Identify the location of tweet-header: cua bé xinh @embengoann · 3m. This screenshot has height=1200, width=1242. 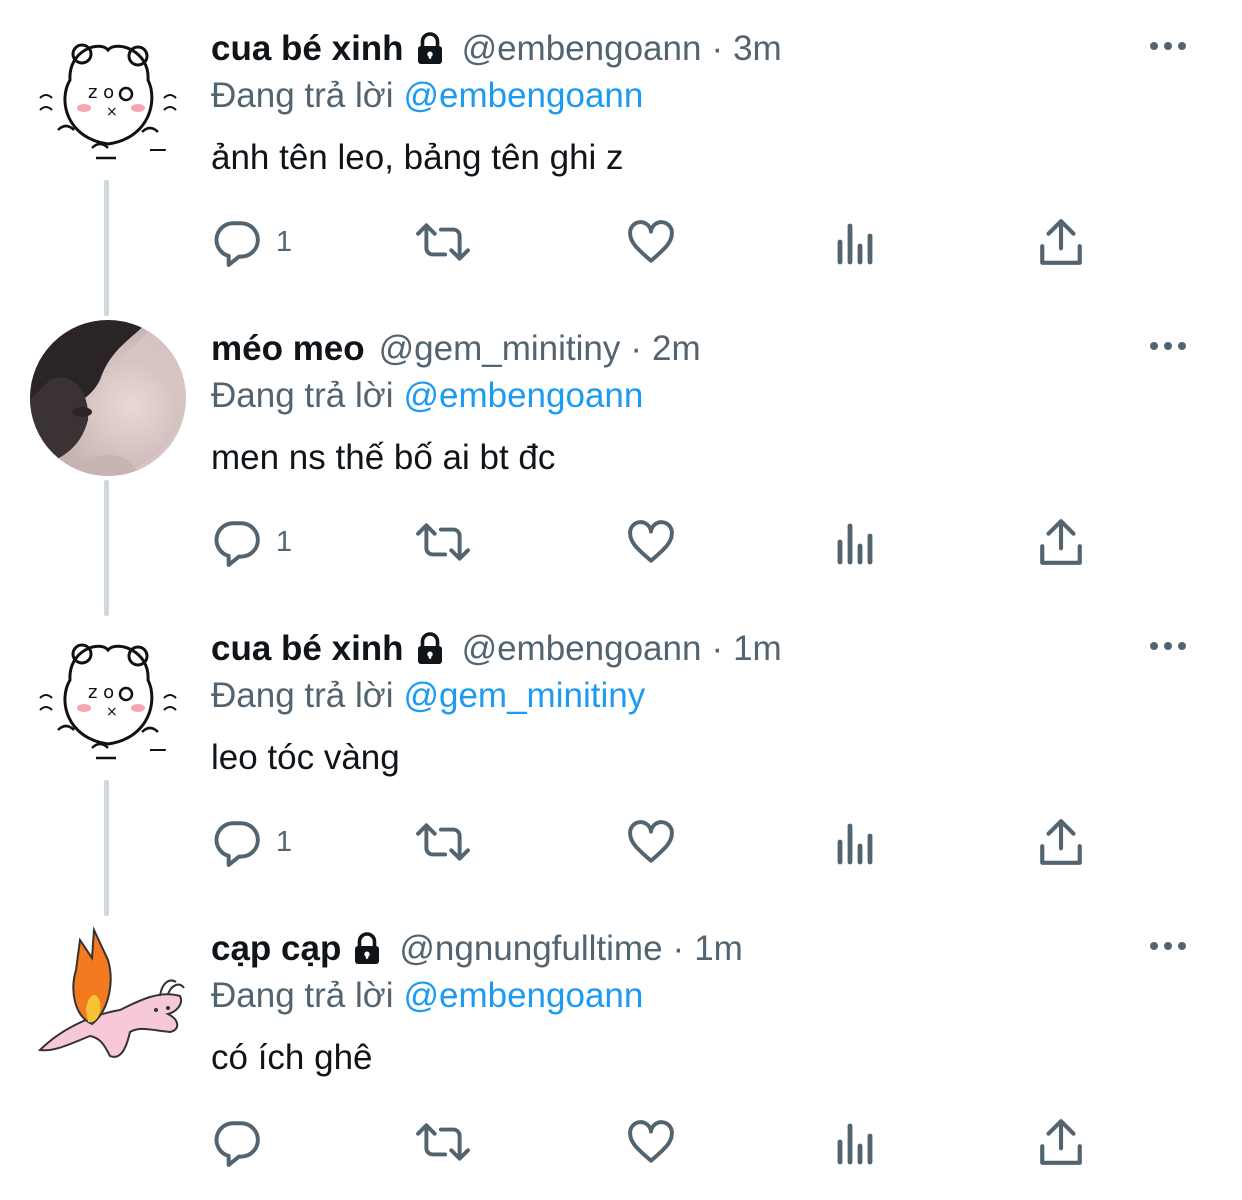
(496, 49).